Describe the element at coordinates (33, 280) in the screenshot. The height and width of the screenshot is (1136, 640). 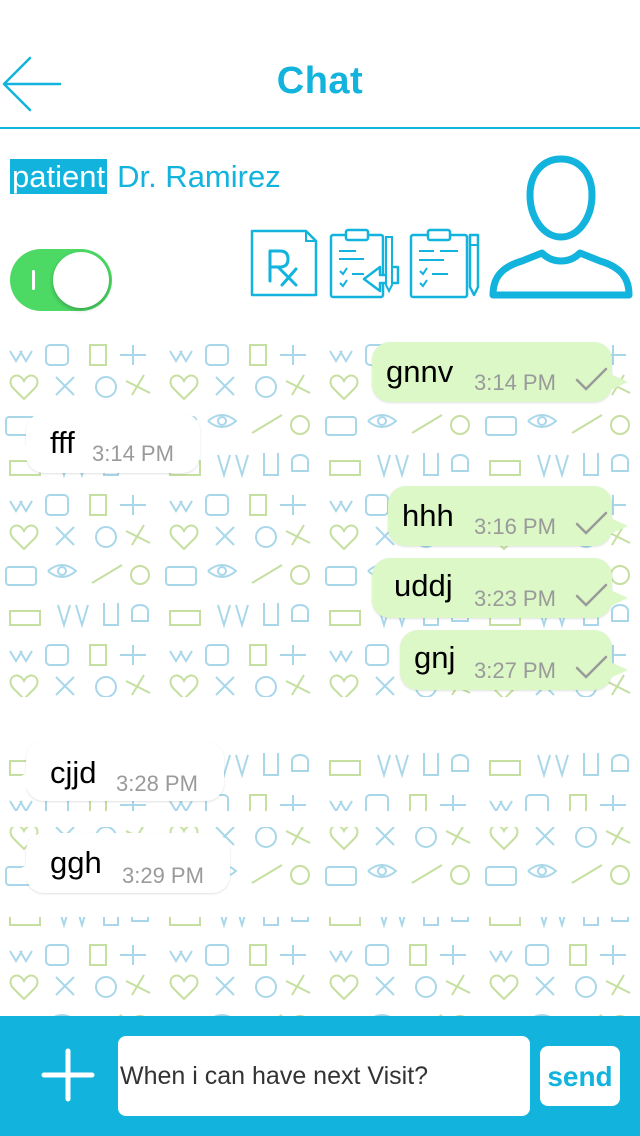
I see `toggle-on-mark` at that location.